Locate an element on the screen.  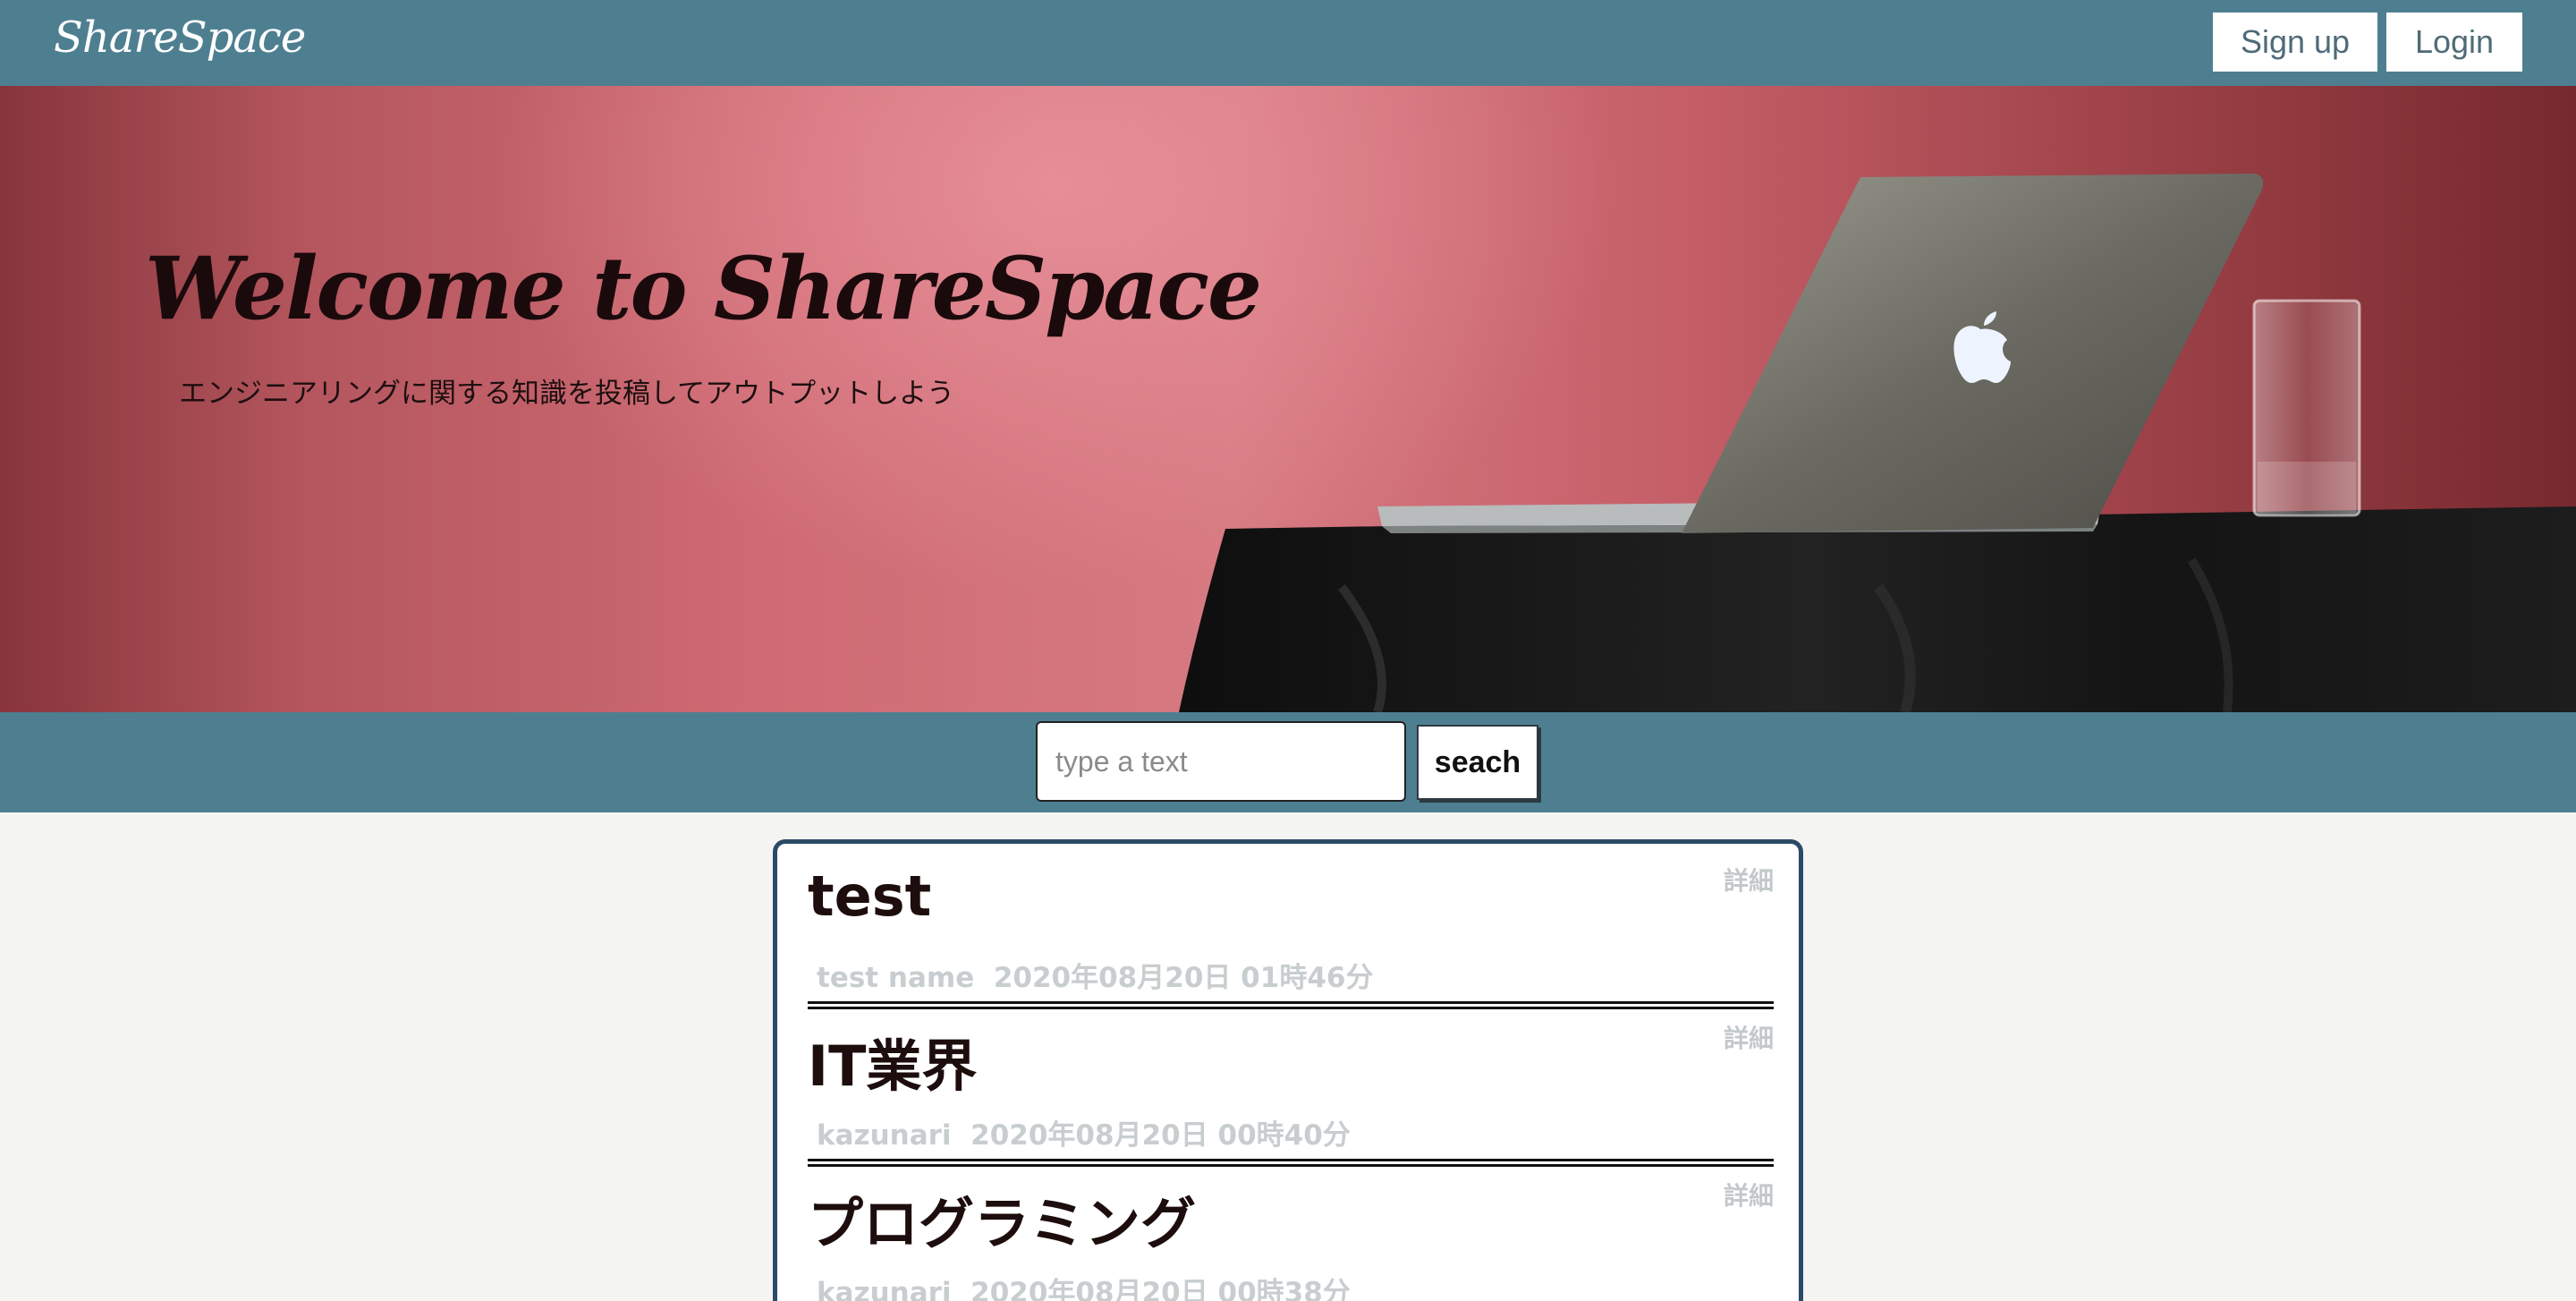
brand-logo: ShareSpace is located at coordinates (180, 38).